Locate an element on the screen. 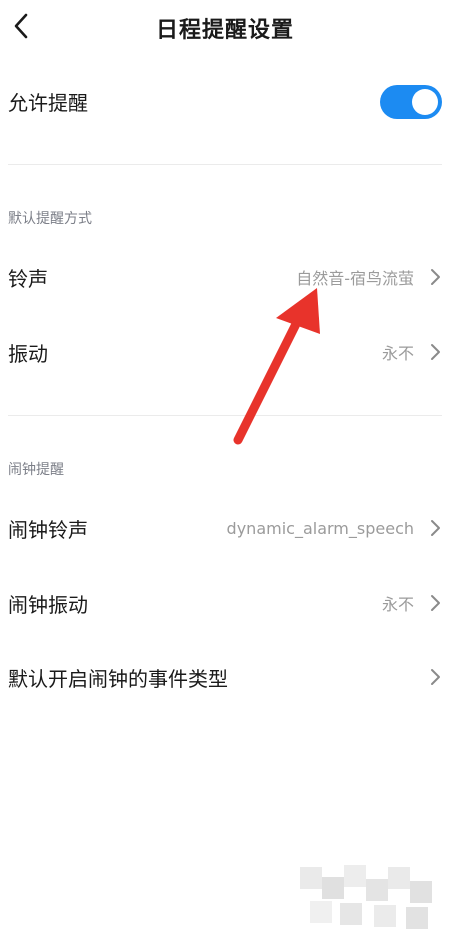  section-title-alarm: 闹钟提醒 is located at coordinates (36, 470).